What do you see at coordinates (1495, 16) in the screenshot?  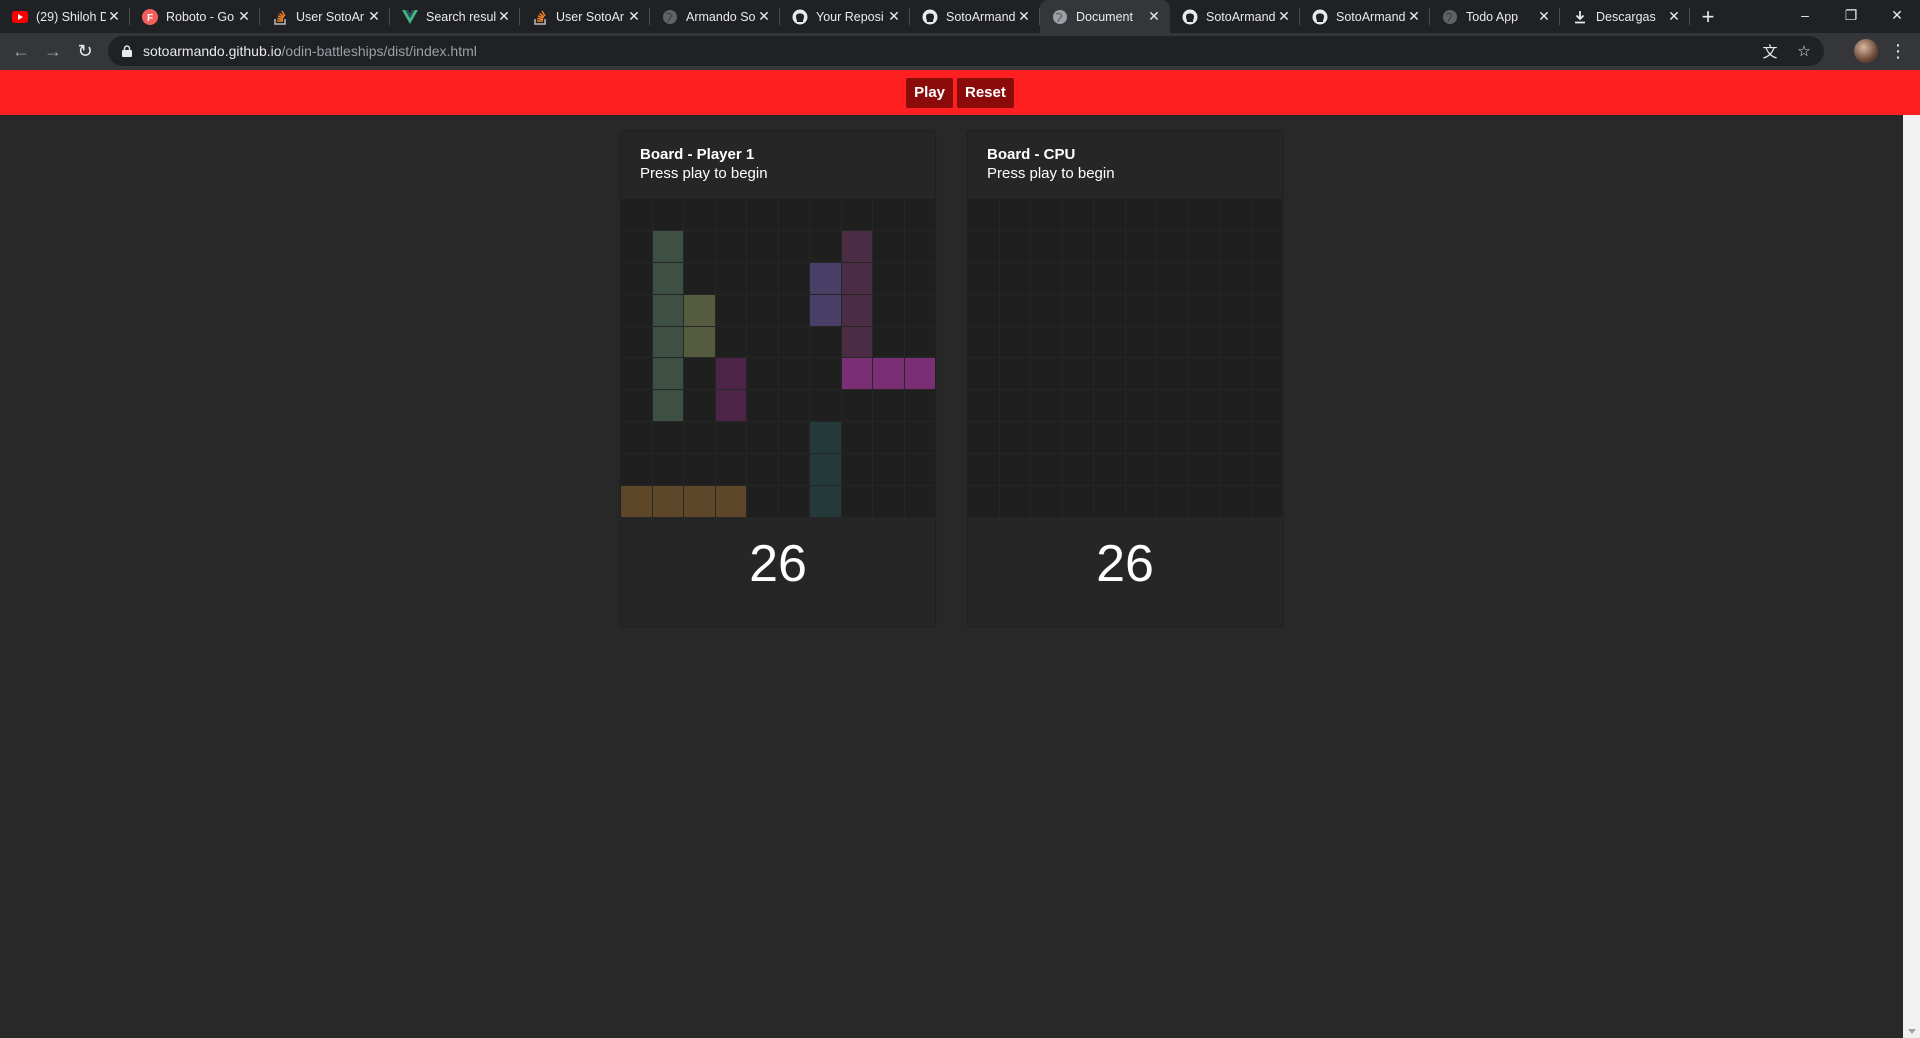 I see `browser-tab: Todo App ✕` at bounding box center [1495, 16].